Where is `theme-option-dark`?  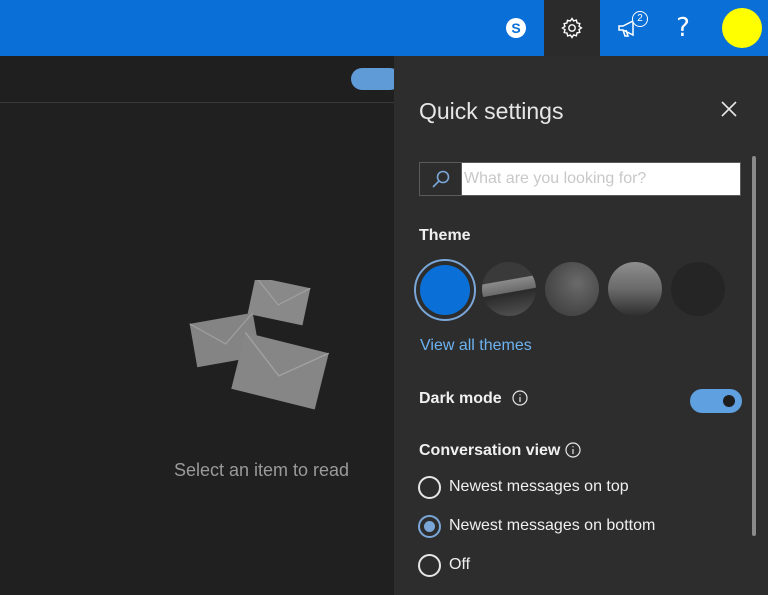 theme-option-dark is located at coordinates (698, 289).